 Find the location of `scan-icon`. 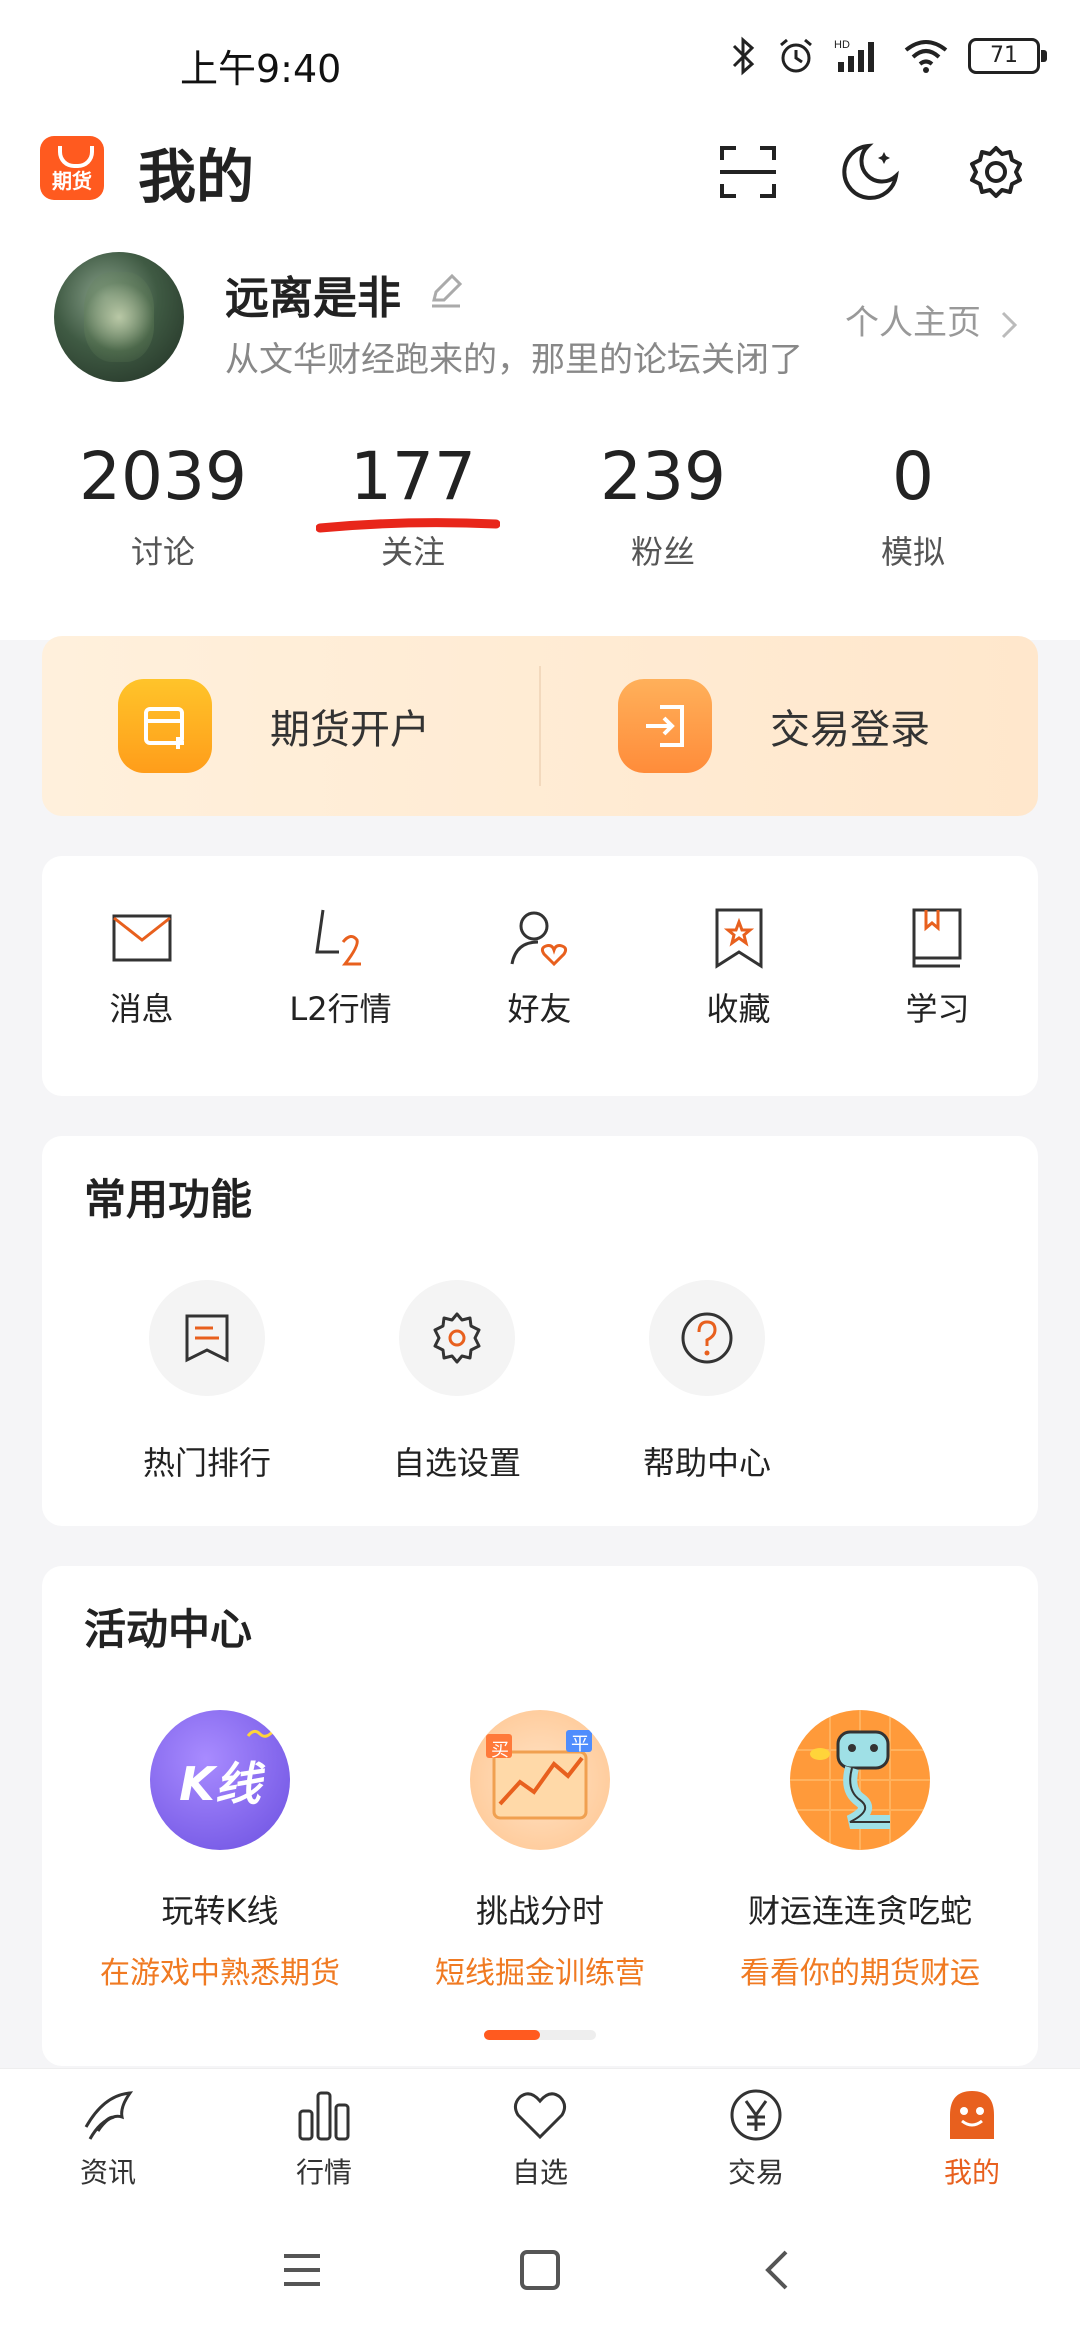

scan-icon is located at coordinates (748, 172).